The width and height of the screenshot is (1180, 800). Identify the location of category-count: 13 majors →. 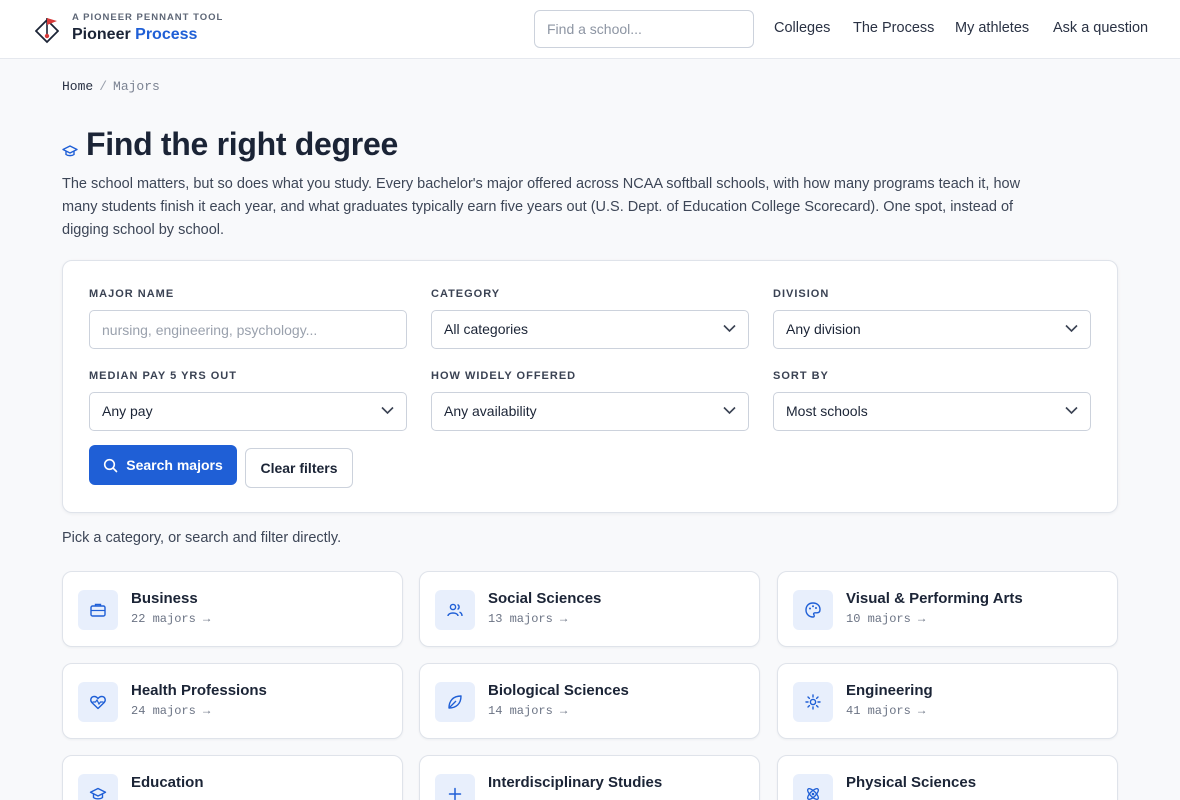
(528, 619).